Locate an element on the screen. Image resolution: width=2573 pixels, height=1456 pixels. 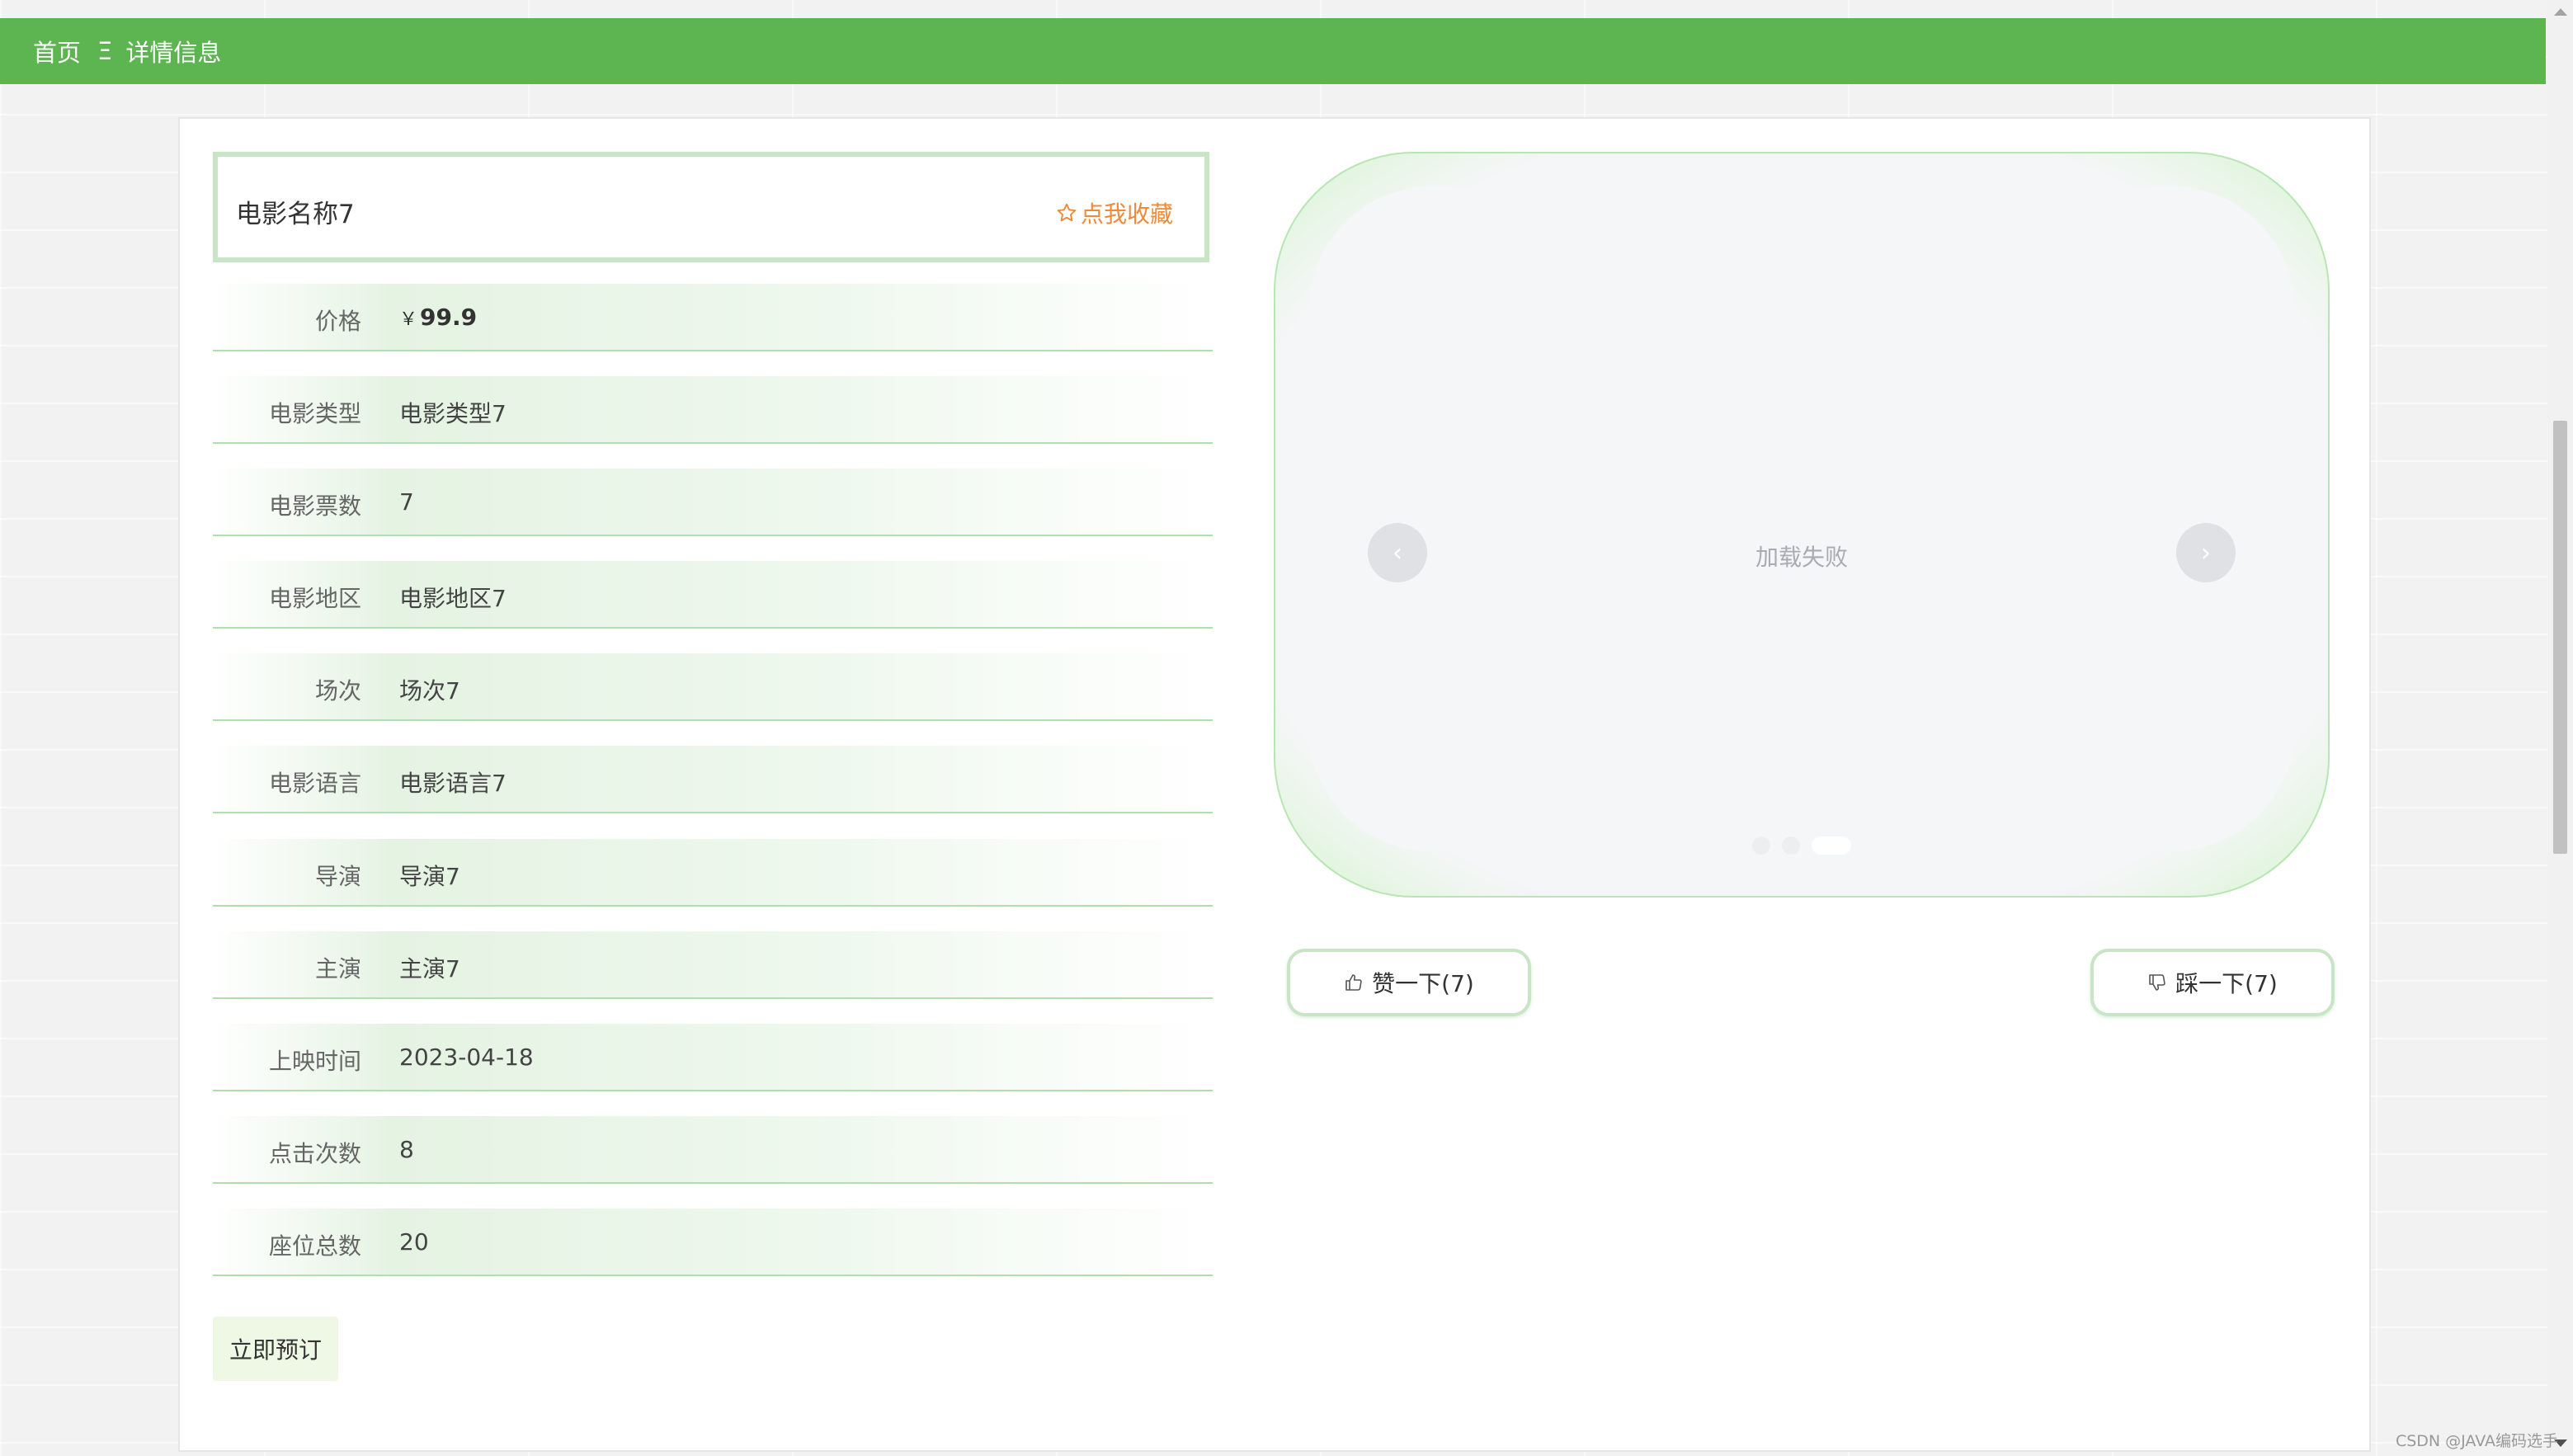
carousel-indicator-active is located at coordinates (1831, 845).